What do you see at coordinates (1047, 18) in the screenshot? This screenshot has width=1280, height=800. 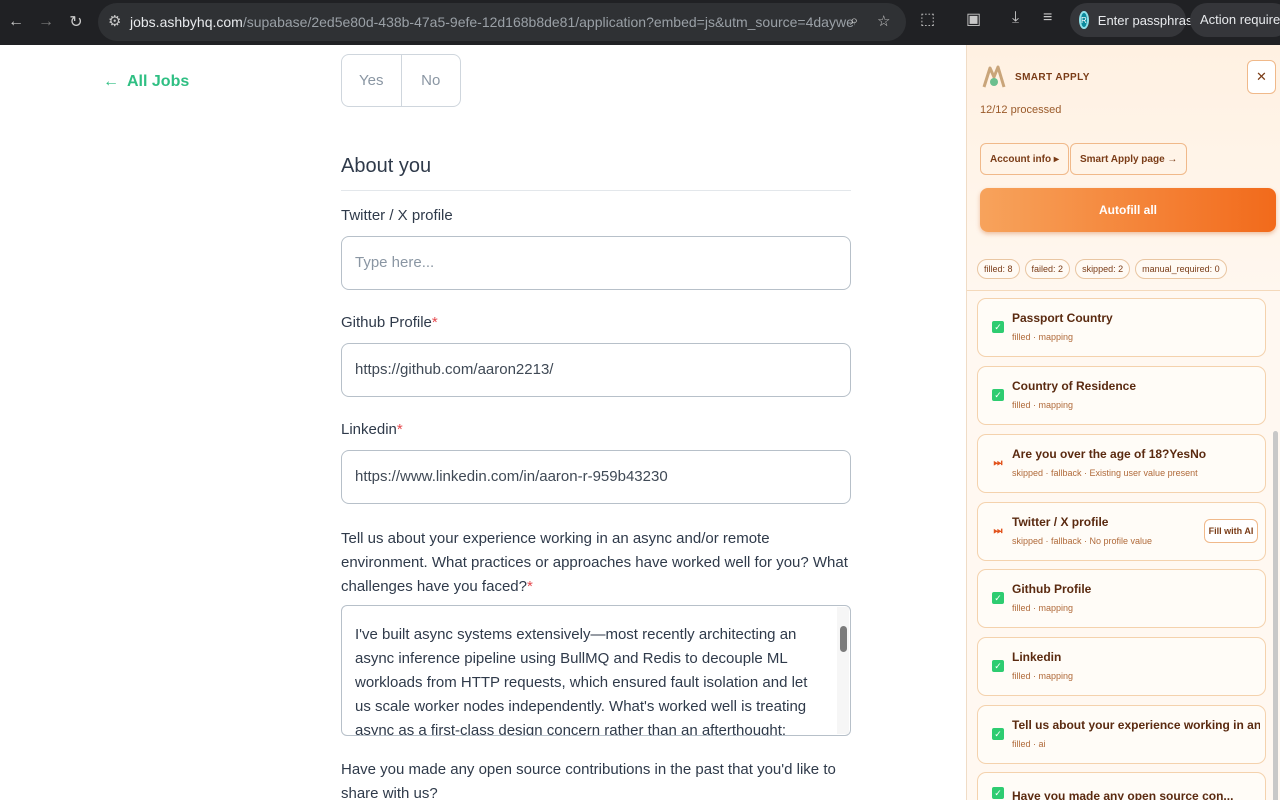 I see `reading-list-icon: ≡` at bounding box center [1047, 18].